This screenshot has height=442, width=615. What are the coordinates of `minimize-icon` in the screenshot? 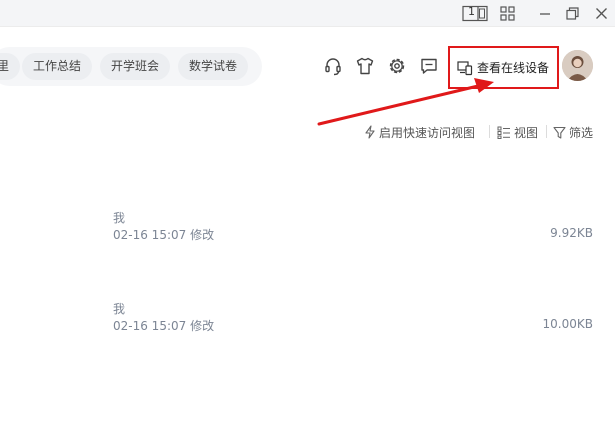 It's located at (545, 13).